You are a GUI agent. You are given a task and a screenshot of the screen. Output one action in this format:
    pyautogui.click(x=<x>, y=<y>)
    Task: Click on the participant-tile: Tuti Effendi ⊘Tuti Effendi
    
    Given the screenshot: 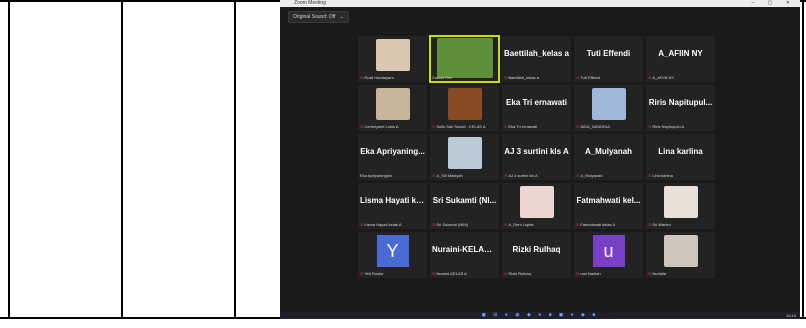 What is the action you would take?
    pyautogui.click(x=608, y=59)
    